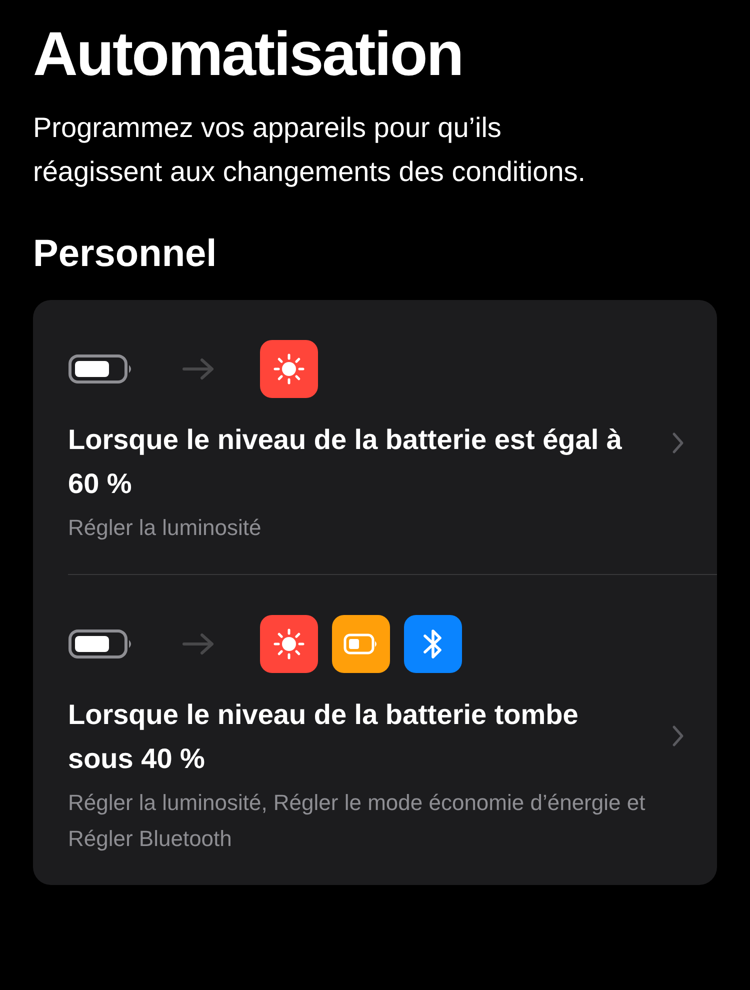 This screenshot has width=750, height=990. Describe the element at coordinates (310, 150) in the screenshot. I see `page-description: Programmez vos appareils pour qu’ils réagissent aux changements des conditions.` at that location.